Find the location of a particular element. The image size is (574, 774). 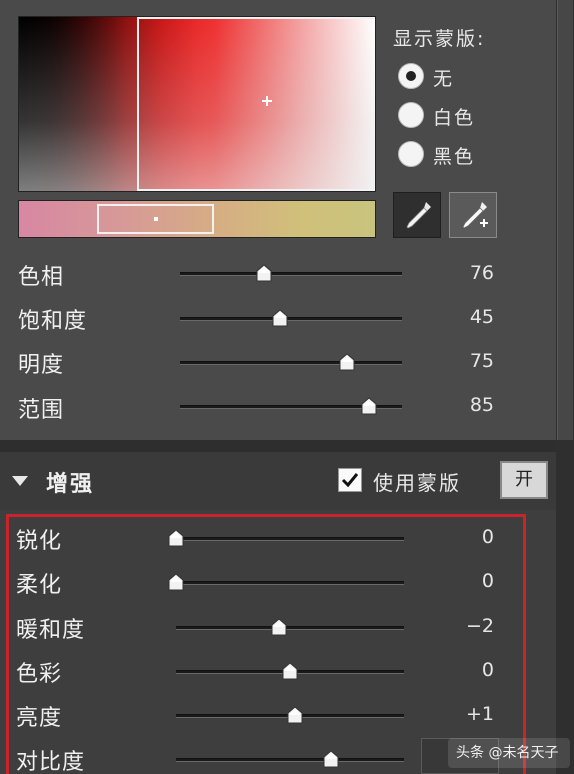

display-mask-title: 显示蒙版: is located at coordinates (439, 39).